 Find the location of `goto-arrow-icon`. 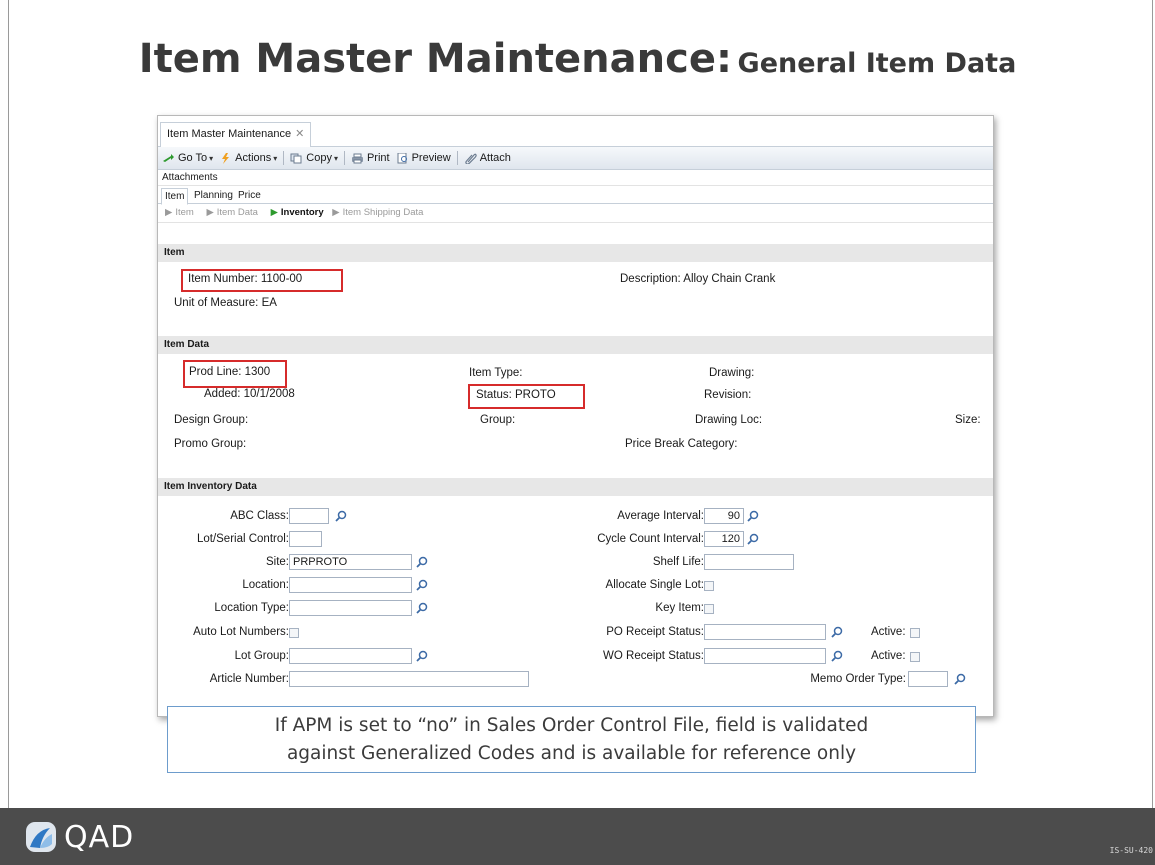

goto-arrow-icon is located at coordinates (168, 157).